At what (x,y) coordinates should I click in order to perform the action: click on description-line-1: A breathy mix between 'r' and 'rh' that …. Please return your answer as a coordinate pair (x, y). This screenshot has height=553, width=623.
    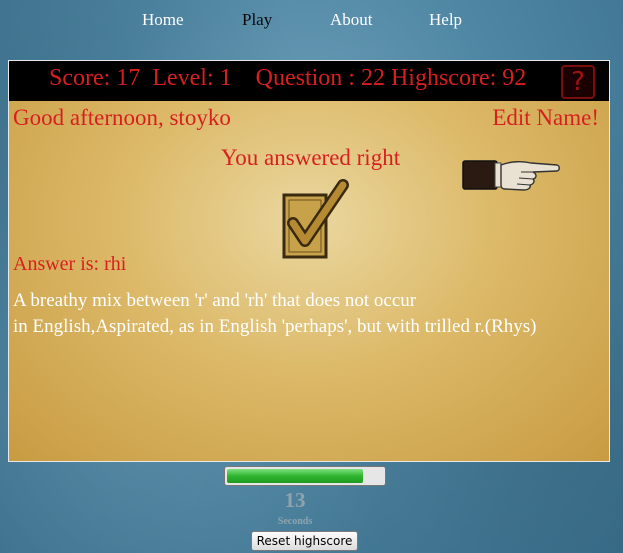
    Looking at the image, I should click on (215, 300).